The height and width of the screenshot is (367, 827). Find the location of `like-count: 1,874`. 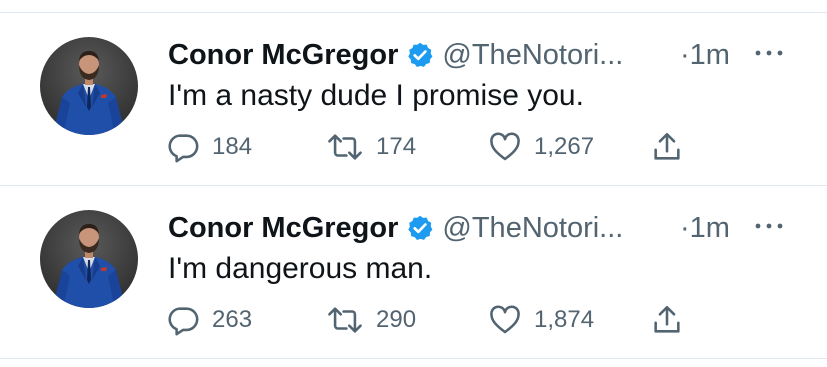

like-count: 1,874 is located at coordinates (564, 319).